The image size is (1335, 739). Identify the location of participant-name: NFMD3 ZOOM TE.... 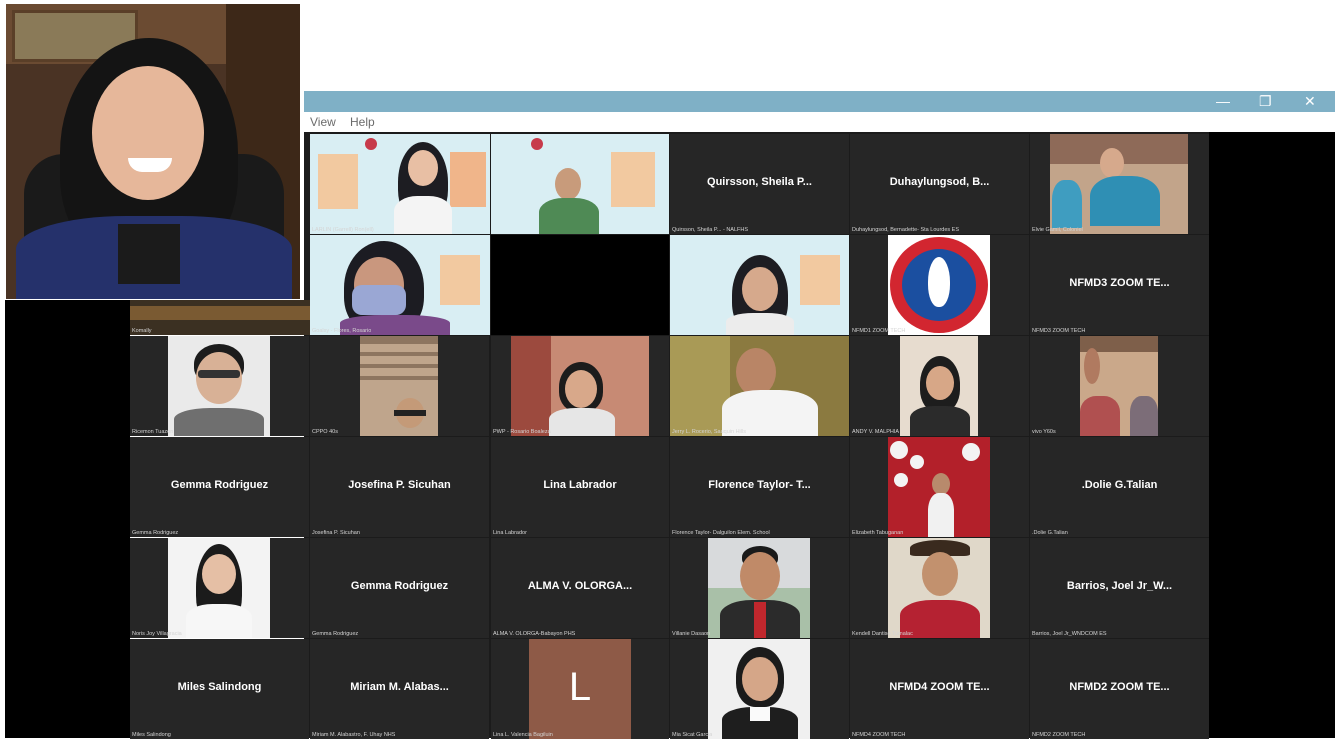
(1119, 283).